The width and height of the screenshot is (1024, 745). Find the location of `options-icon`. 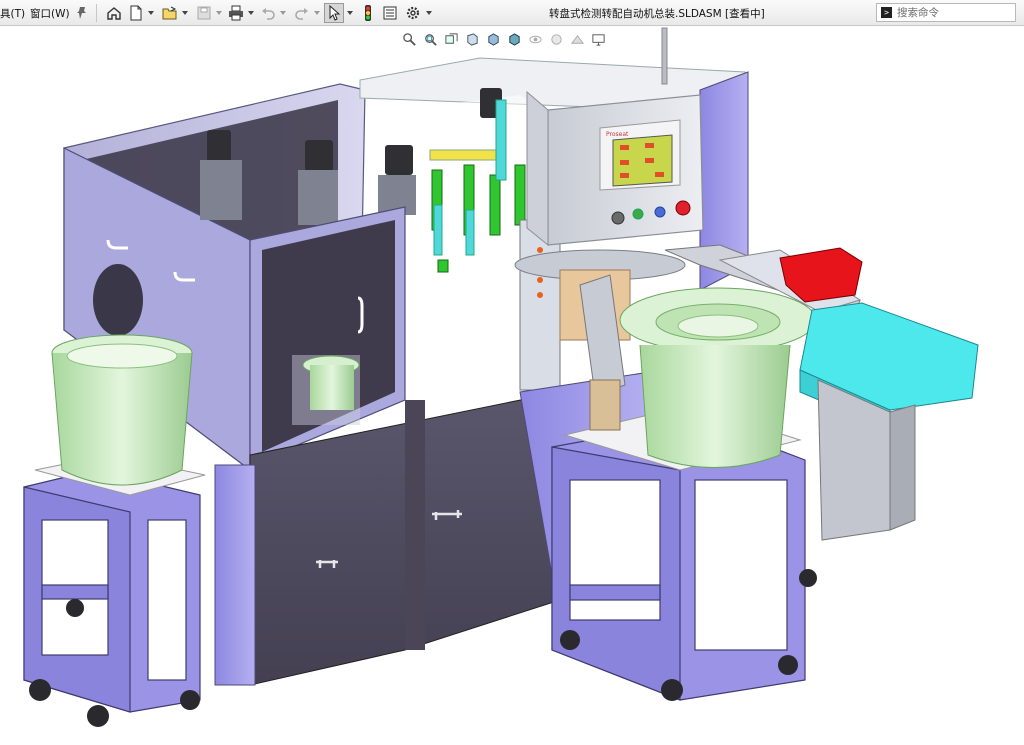

options-icon is located at coordinates (413, 13).